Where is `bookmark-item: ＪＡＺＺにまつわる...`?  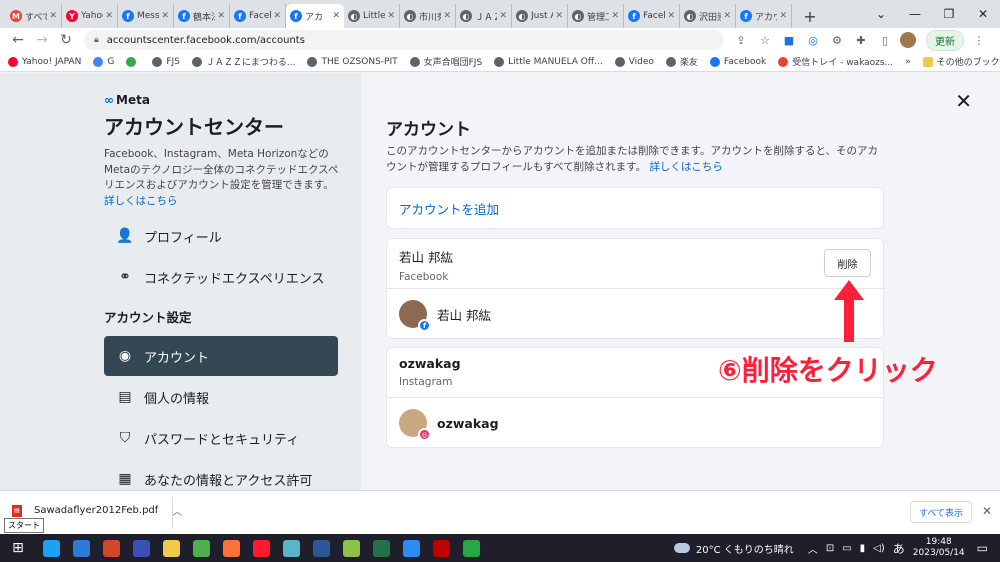 bookmark-item: ＪＡＺＺにまつわる... is located at coordinates (243, 61).